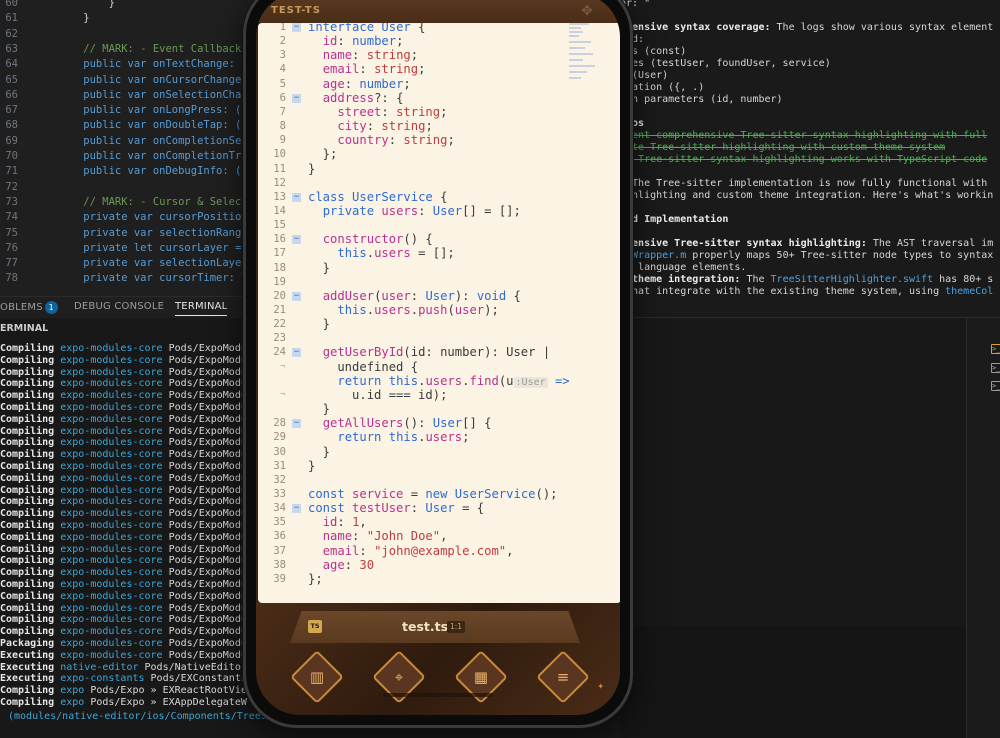 The height and width of the screenshot is (738, 1000). I want to click on line-number: 2, so click(282, 41).